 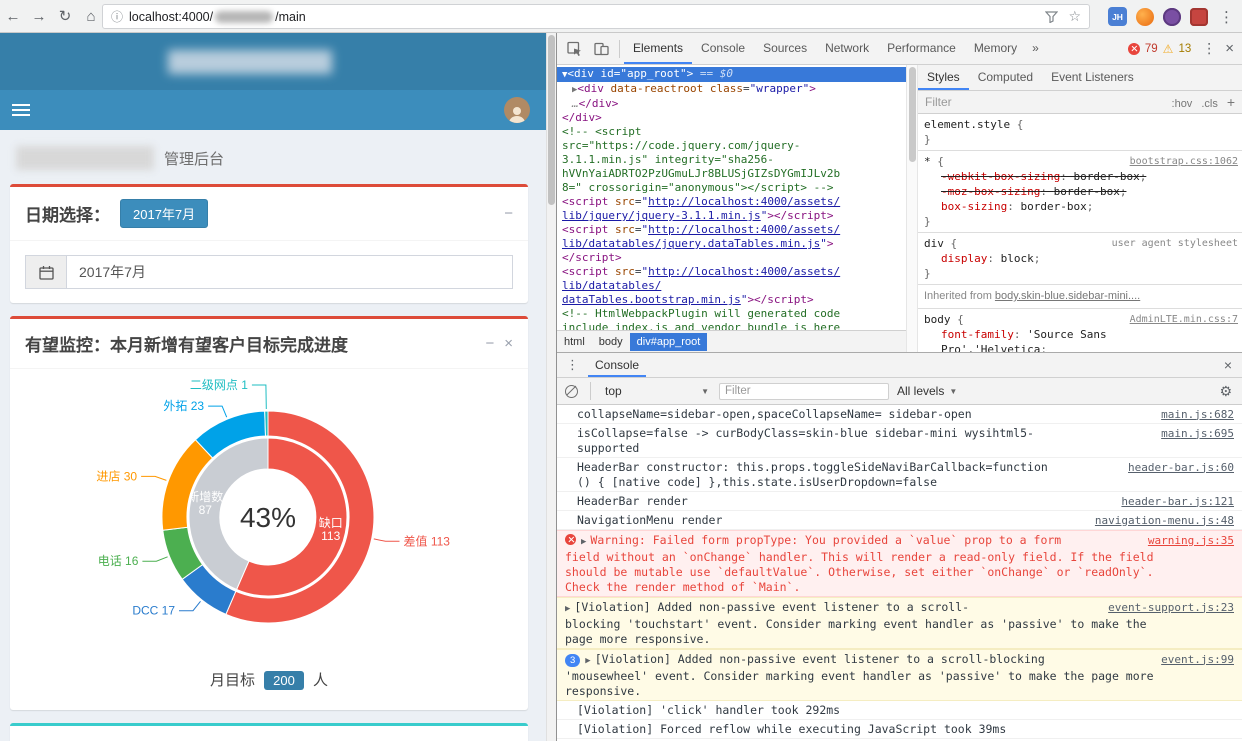 What do you see at coordinates (574, 49) in the screenshot?
I see `inspect-element-icon` at bounding box center [574, 49].